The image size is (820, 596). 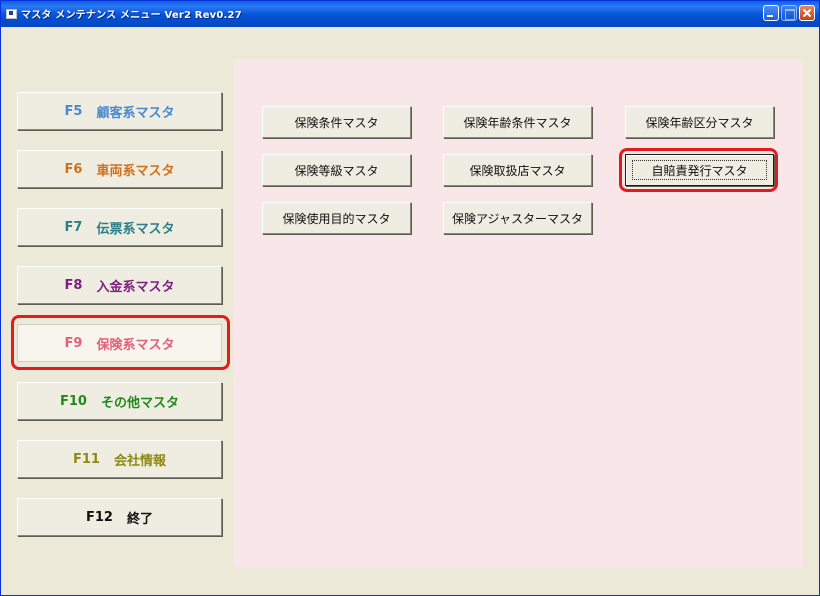 I want to click on menu-button-f6: F6 車両系マスタ, so click(x=119, y=169).